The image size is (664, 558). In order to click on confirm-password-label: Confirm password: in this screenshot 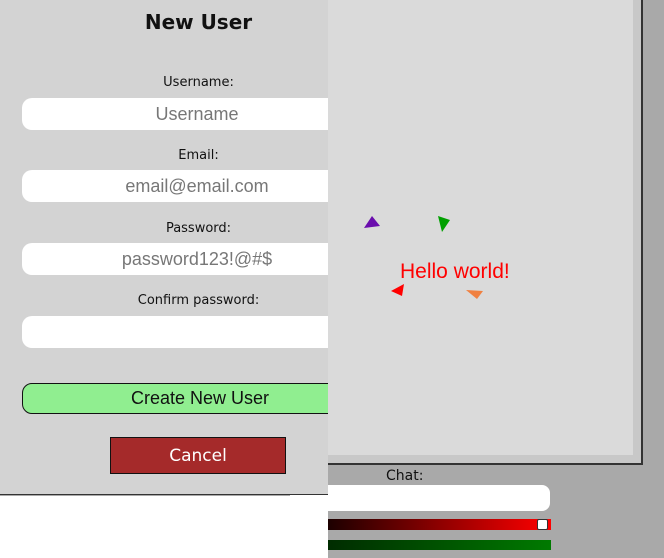, I will do `click(198, 300)`.